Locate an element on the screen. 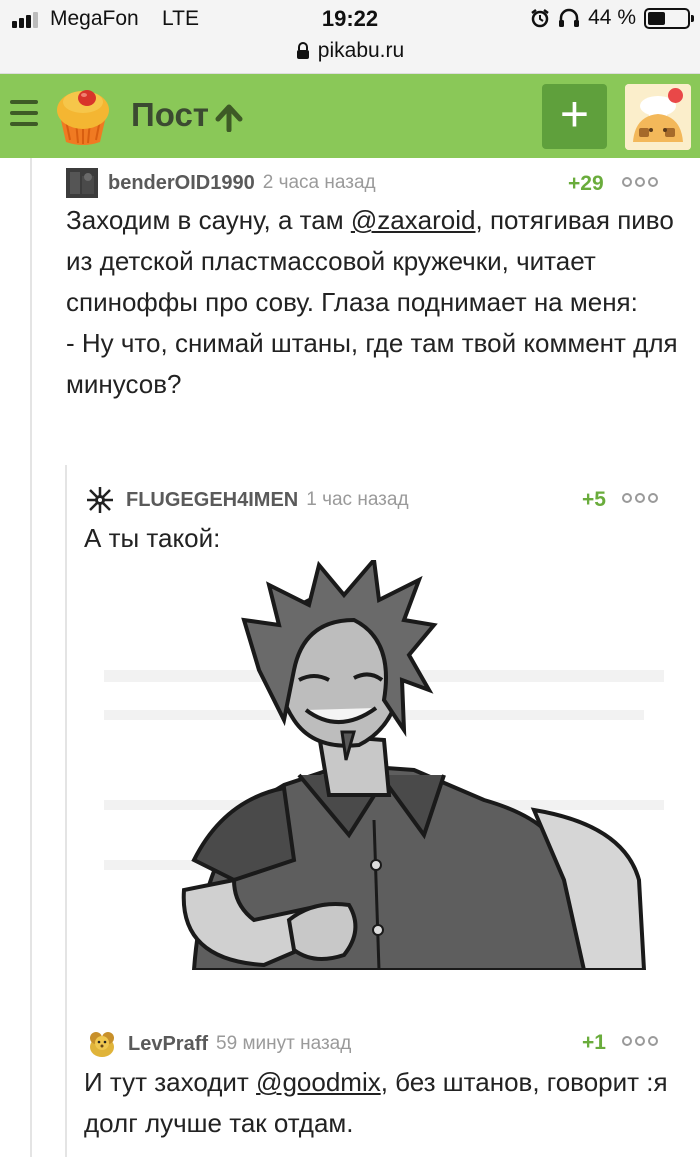 Image resolution: width=700 pixels, height=1157 pixels. headphones-icon is located at coordinates (569, 17).